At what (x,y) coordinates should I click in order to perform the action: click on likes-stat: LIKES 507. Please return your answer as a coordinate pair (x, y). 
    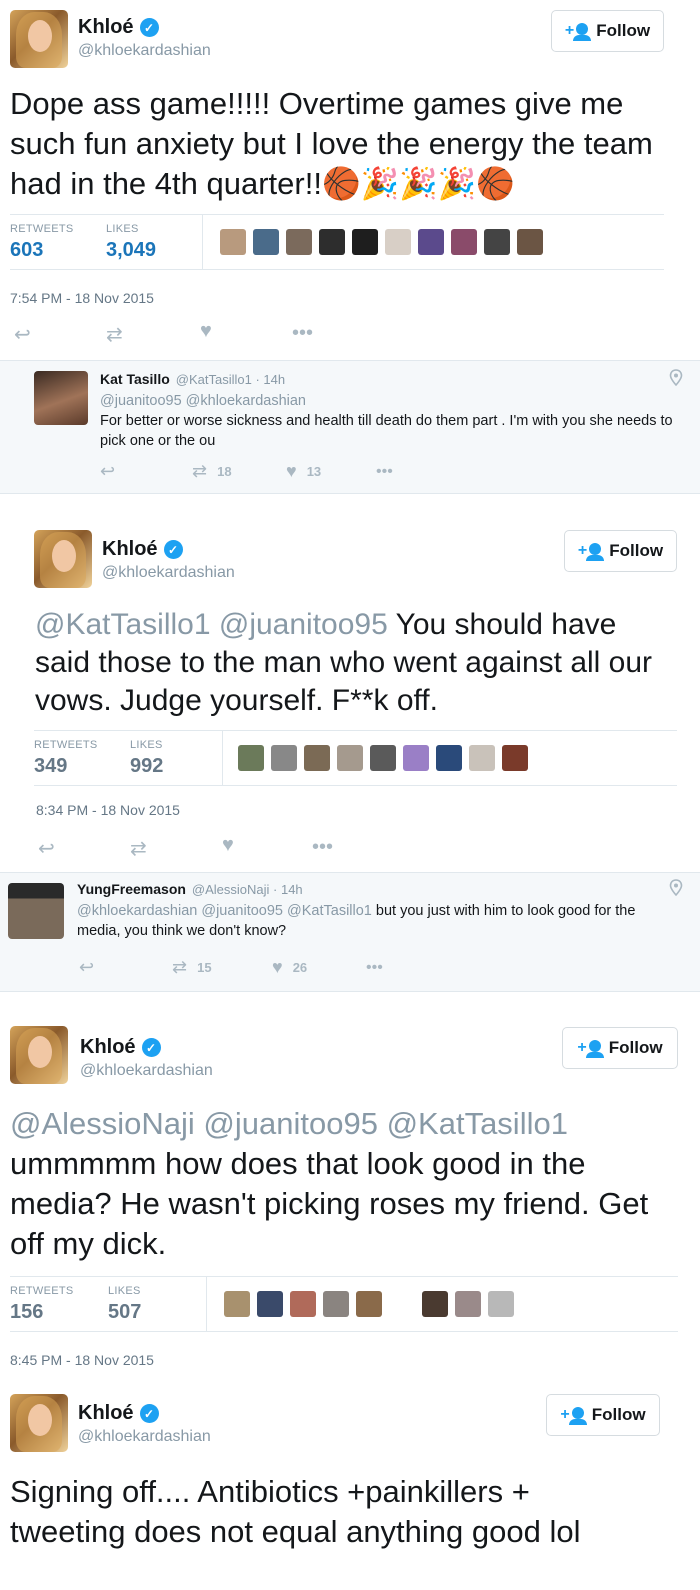
    Looking at the image, I should click on (124, 1304).